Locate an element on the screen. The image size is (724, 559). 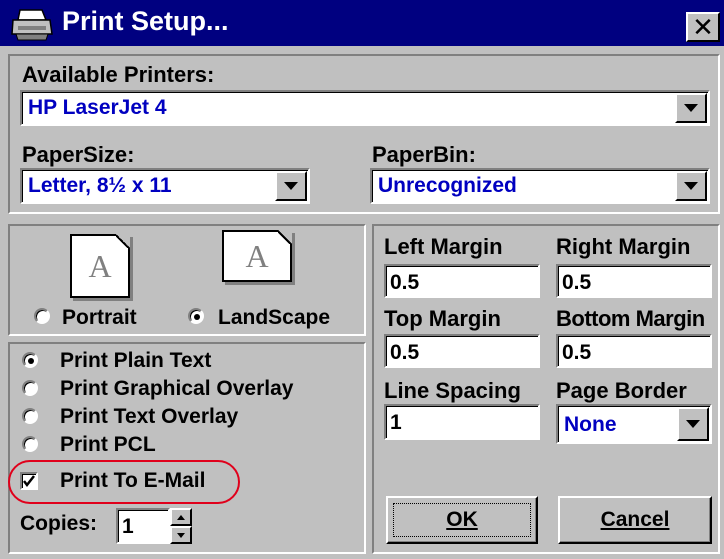
copies-field: 1 is located at coordinates (143, 526).